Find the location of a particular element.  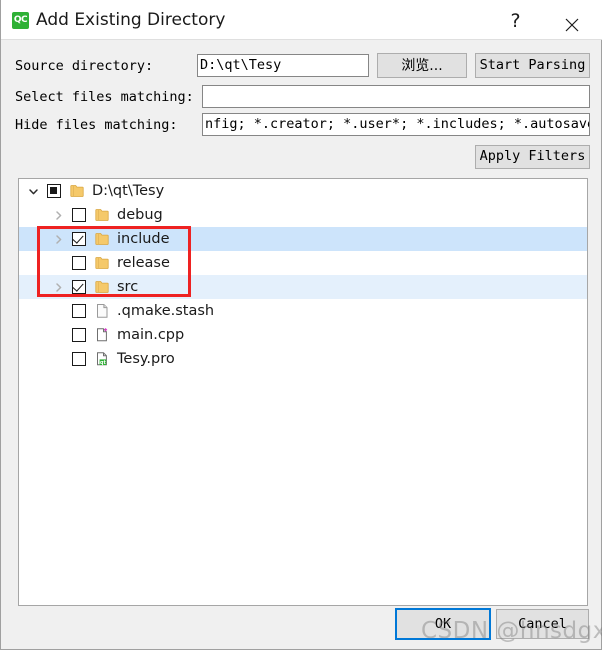

start-parsing-button: Start Parsing is located at coordinates (532, 65).